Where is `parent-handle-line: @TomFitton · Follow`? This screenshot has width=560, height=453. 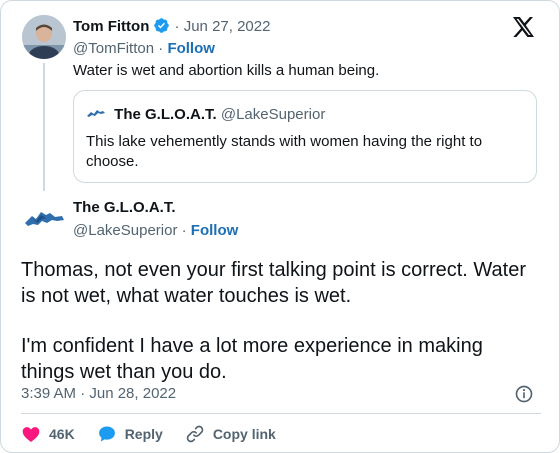 parent-handle-line: @TomFitton · Follow is located at coordinates (144, 49).